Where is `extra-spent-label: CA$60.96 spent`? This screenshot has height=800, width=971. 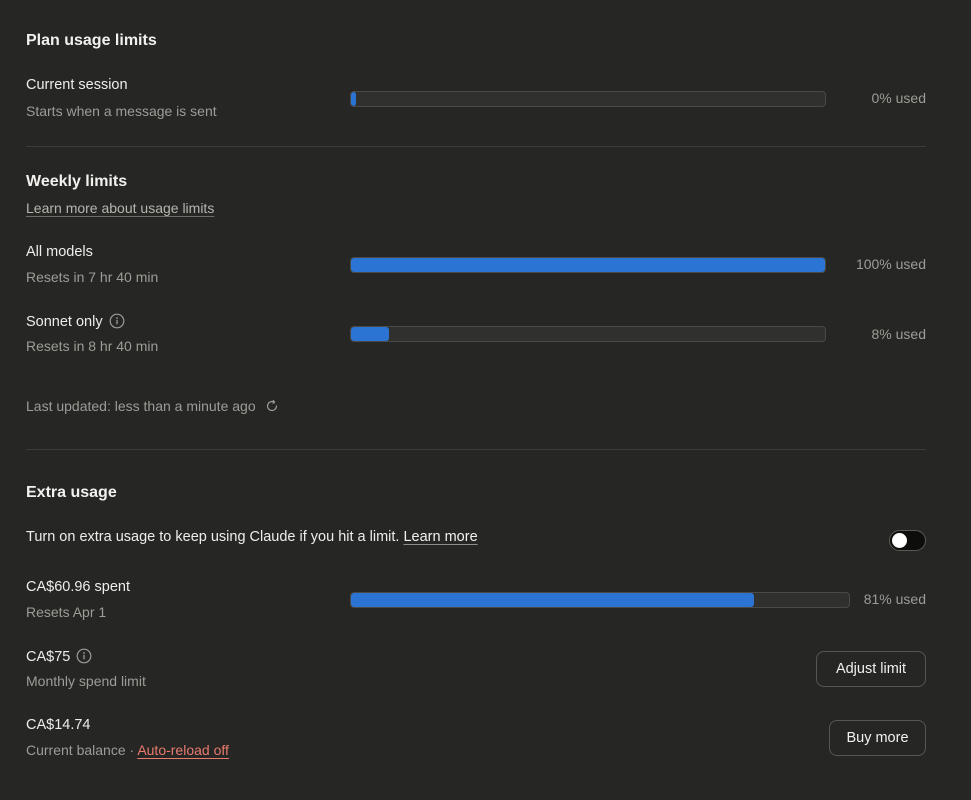
extra-spent-label: CA$60.96 spent is located at coordinates (78, 587).